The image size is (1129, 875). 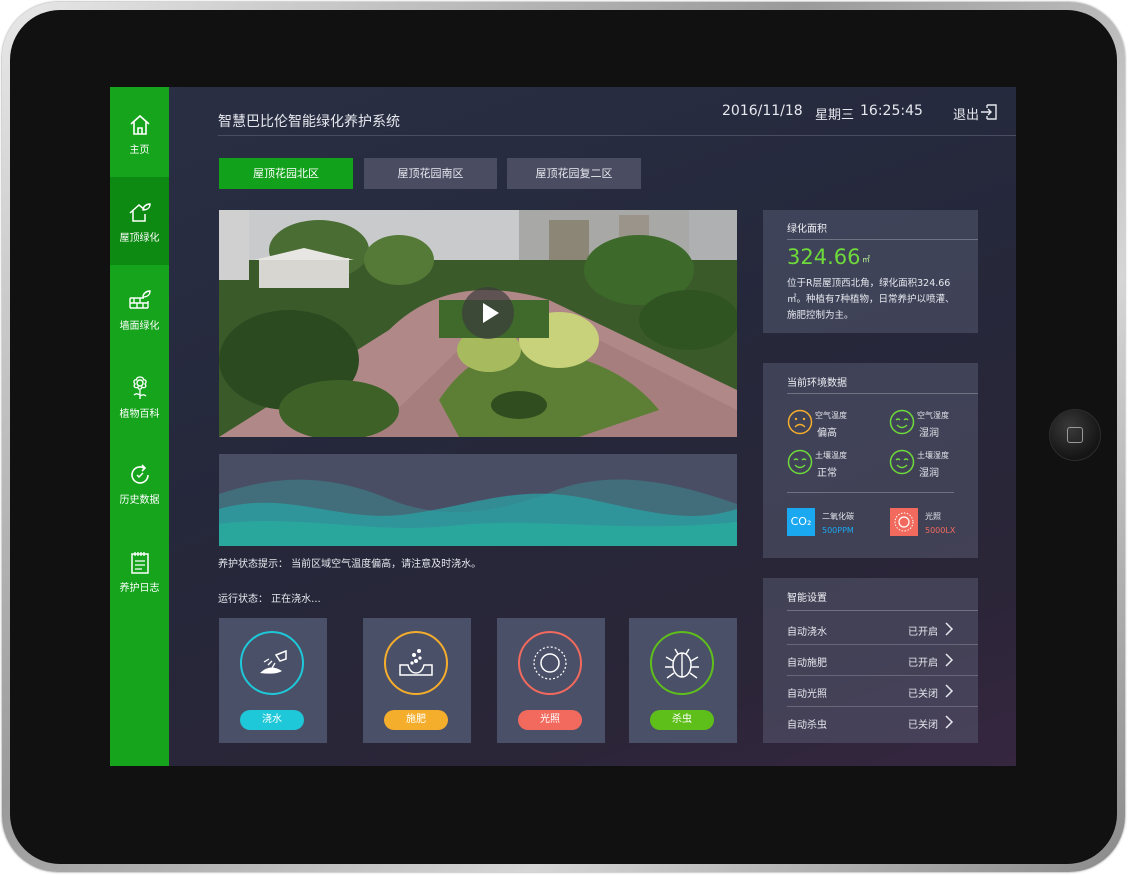 I want to click on card-title: 绿化面积, so click(x=807, y=229).